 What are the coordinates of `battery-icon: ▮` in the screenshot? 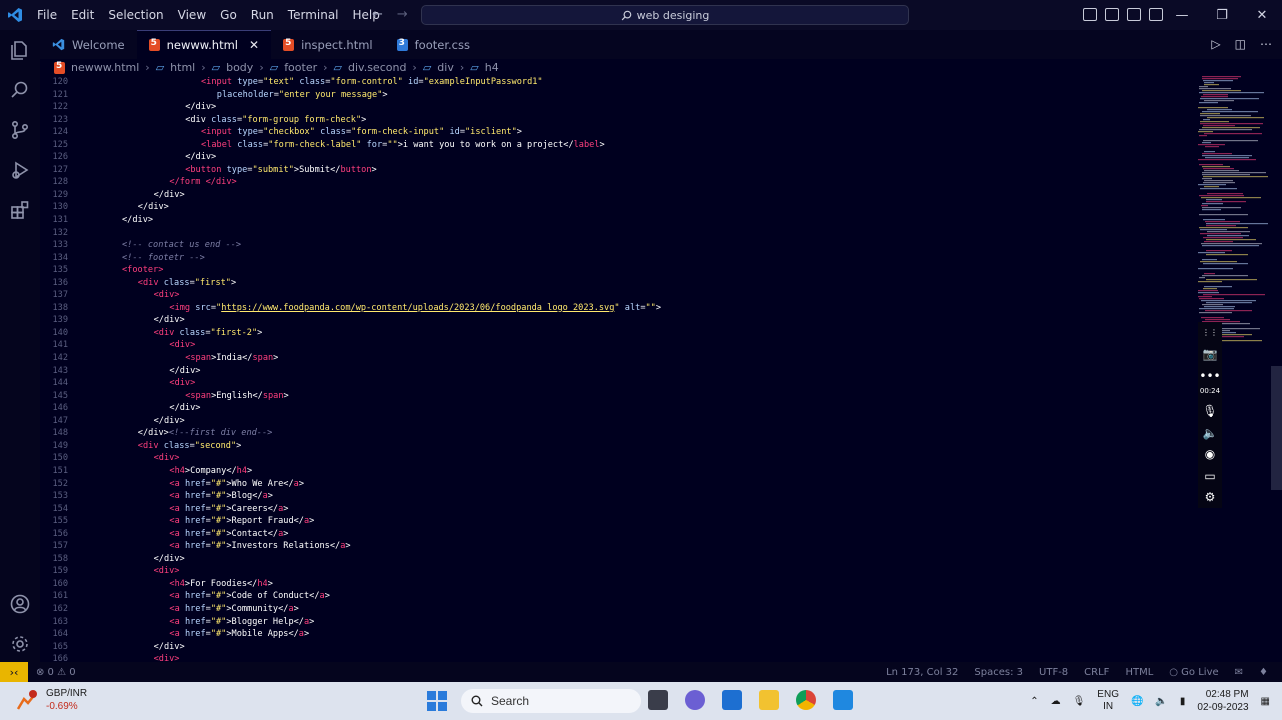 It's located at (1183, 701).